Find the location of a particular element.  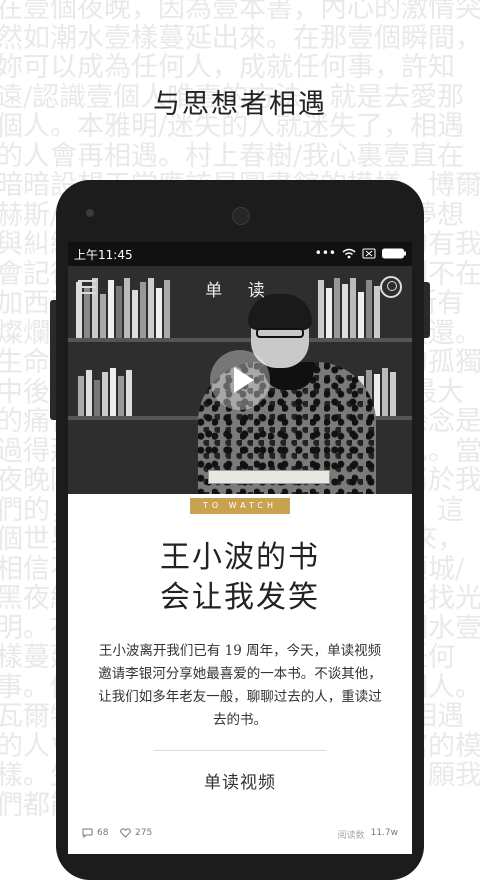

dots-icon: ••• is located at coordinates (325, 253).